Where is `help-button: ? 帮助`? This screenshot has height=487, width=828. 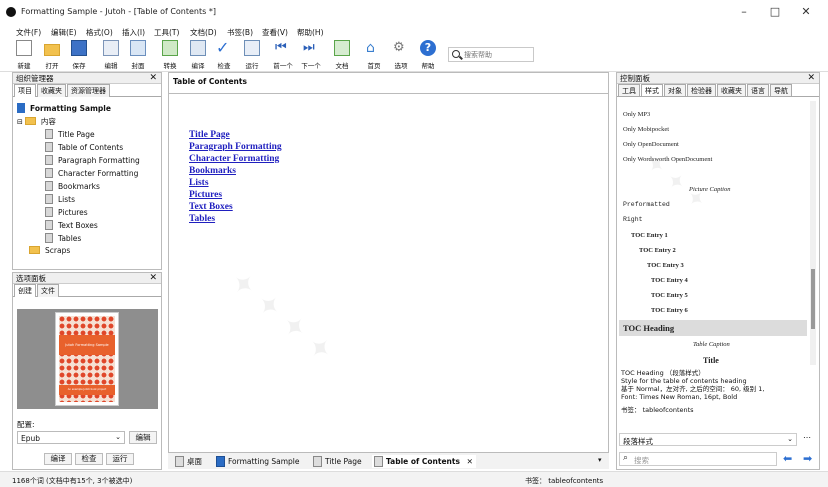 help-button: ? 帮助 is located at coordinates (428, 55).